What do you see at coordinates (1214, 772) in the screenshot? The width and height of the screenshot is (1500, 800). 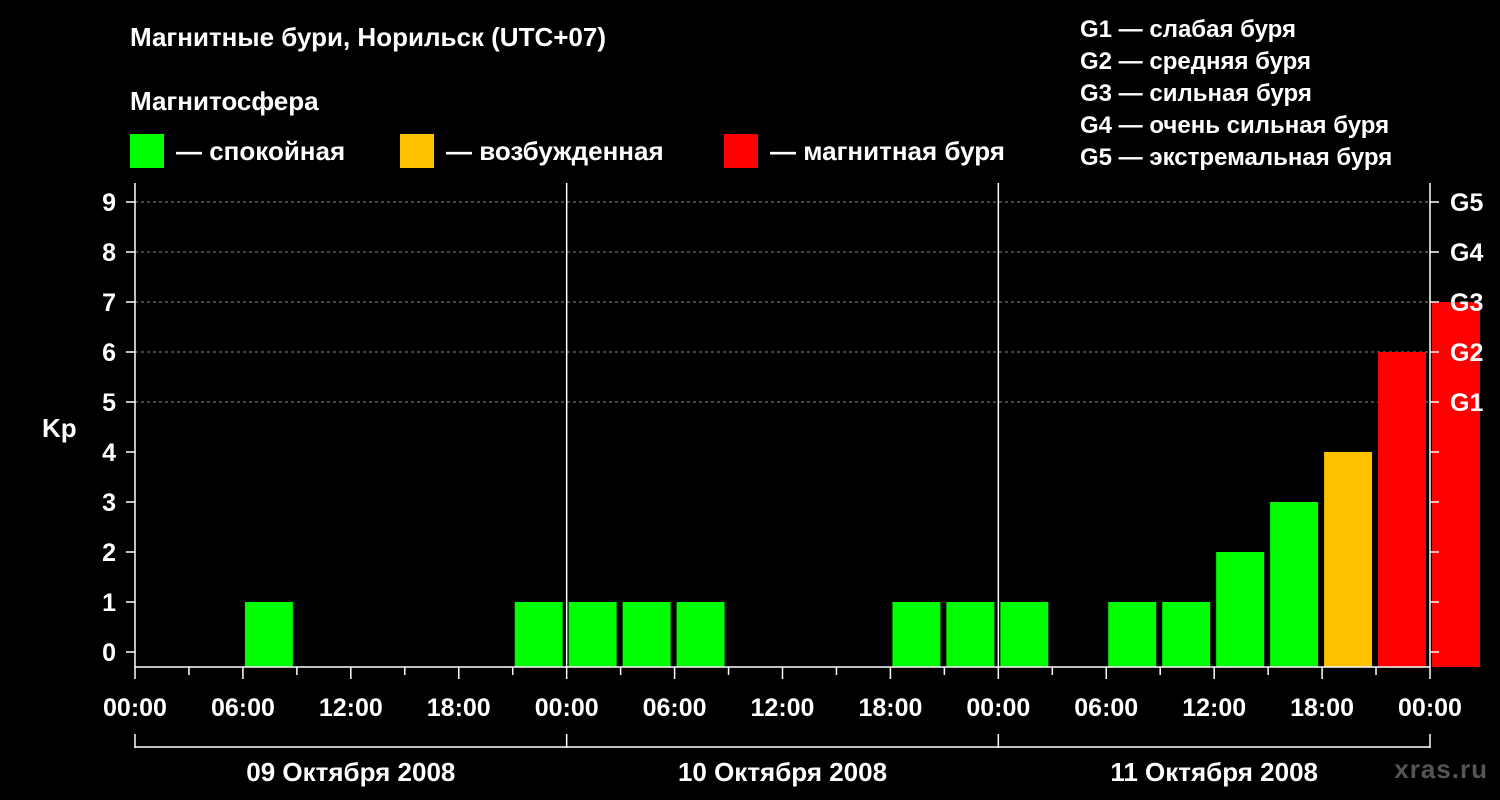 I see `day-label: 11 Октября 2008` at bounding box center [1214, 772].